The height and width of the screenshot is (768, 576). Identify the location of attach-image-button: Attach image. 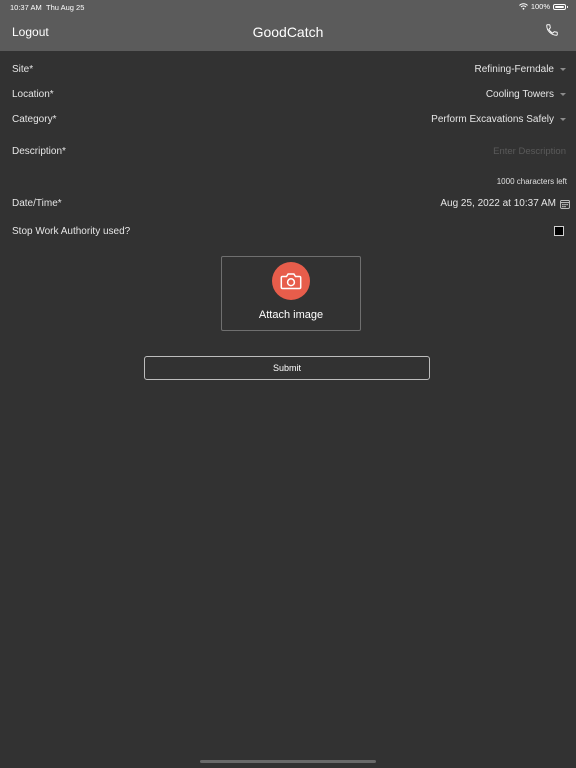
(291, 293).